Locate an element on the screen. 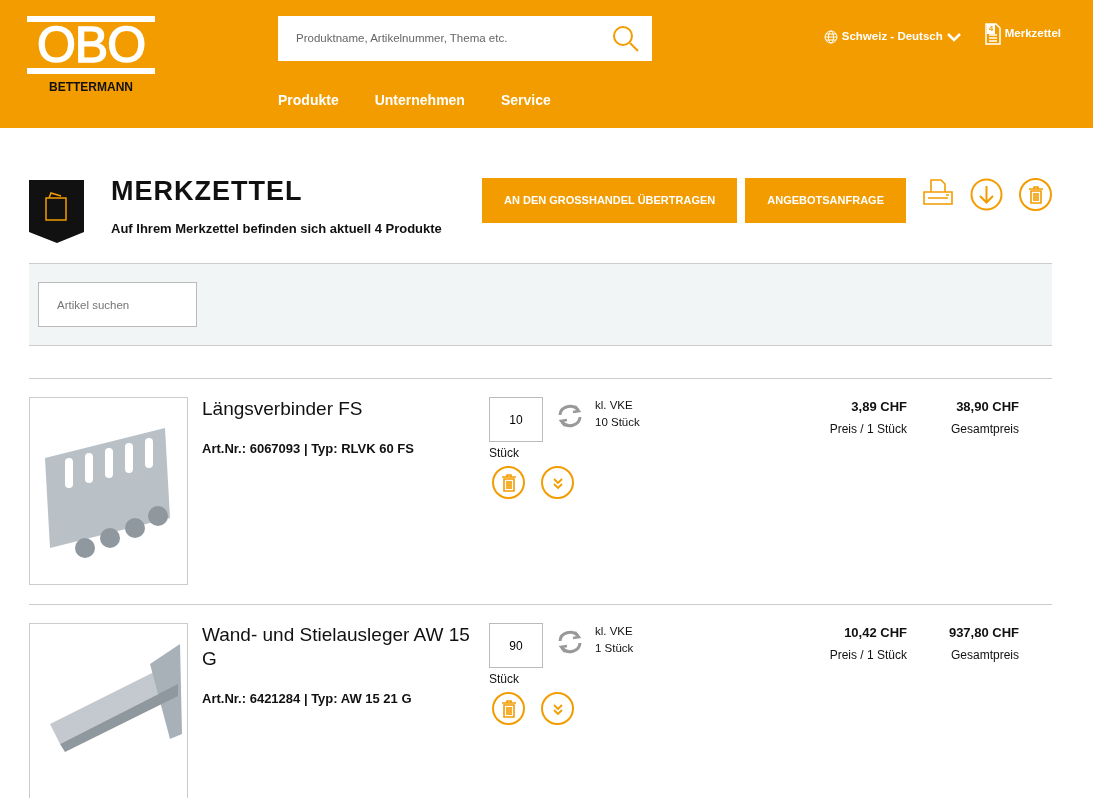  bookmark-icon is located at coordinates (56, 211).